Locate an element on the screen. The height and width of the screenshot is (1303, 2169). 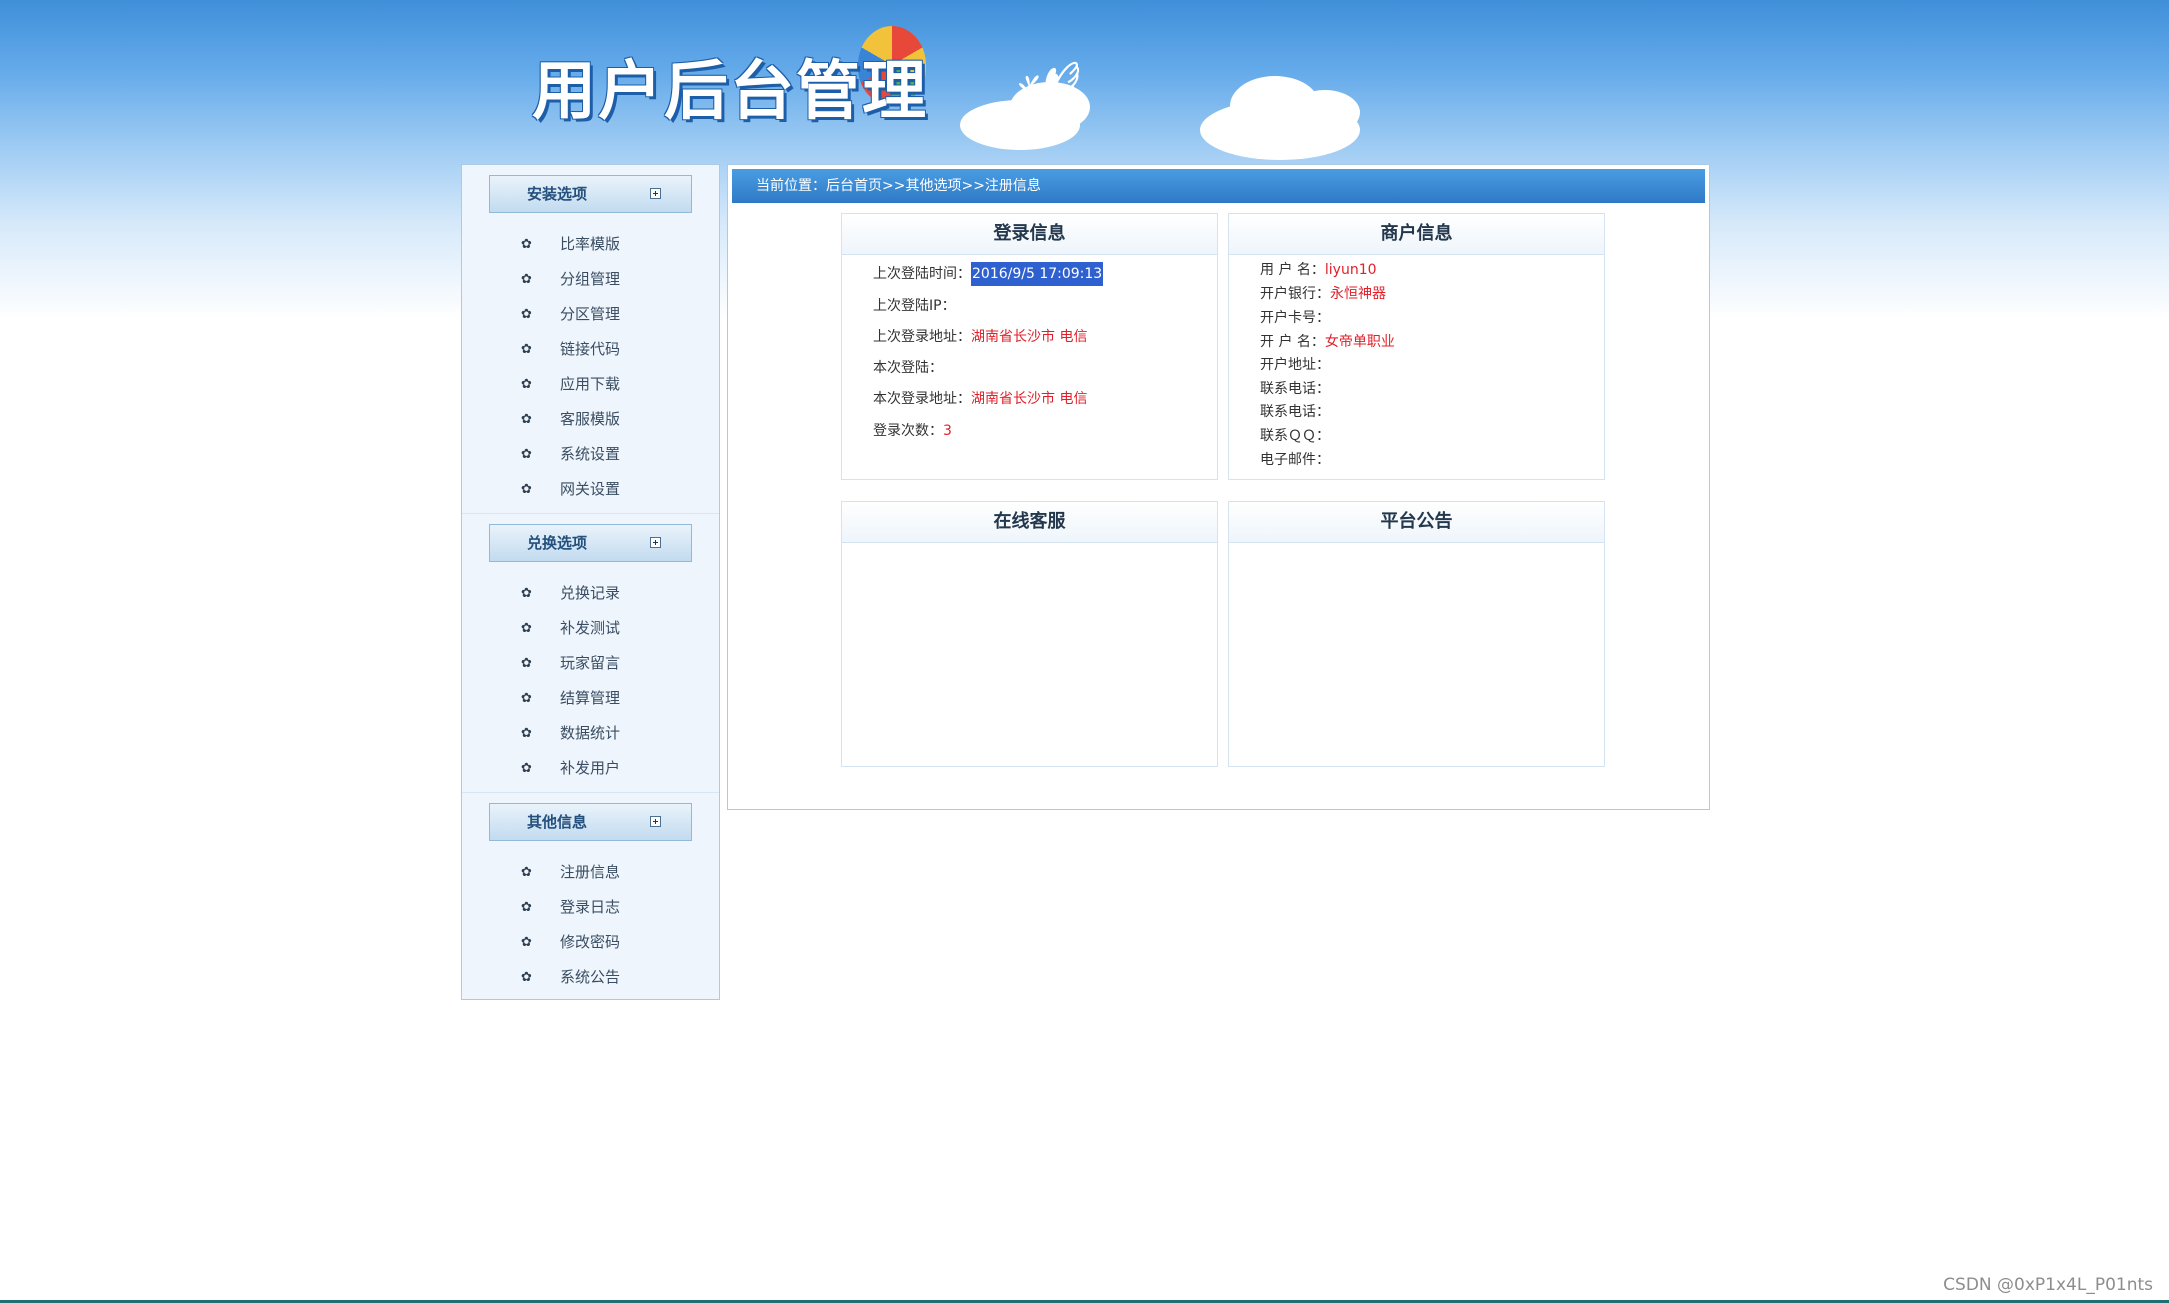
field-label: 开 户 名： is located at coordinates (1292, 342).